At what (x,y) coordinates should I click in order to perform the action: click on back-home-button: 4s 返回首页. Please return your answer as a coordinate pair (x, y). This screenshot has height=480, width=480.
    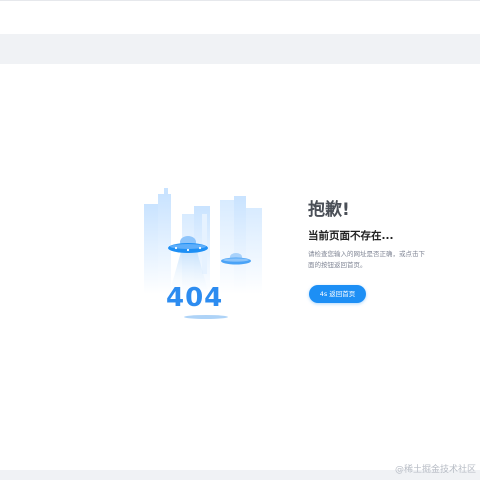
    Looking at the image, I should click on (337, 294).